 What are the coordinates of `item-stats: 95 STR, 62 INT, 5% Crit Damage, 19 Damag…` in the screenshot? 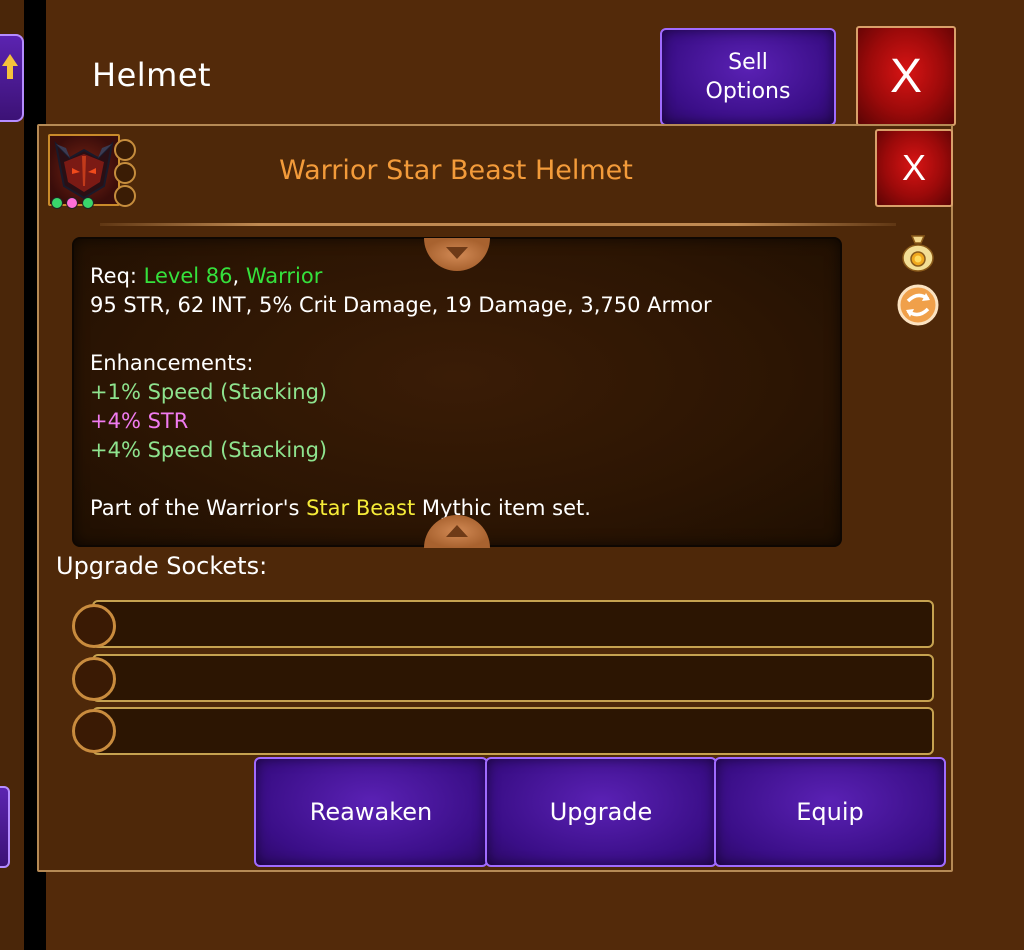 It's located at (401, 305).